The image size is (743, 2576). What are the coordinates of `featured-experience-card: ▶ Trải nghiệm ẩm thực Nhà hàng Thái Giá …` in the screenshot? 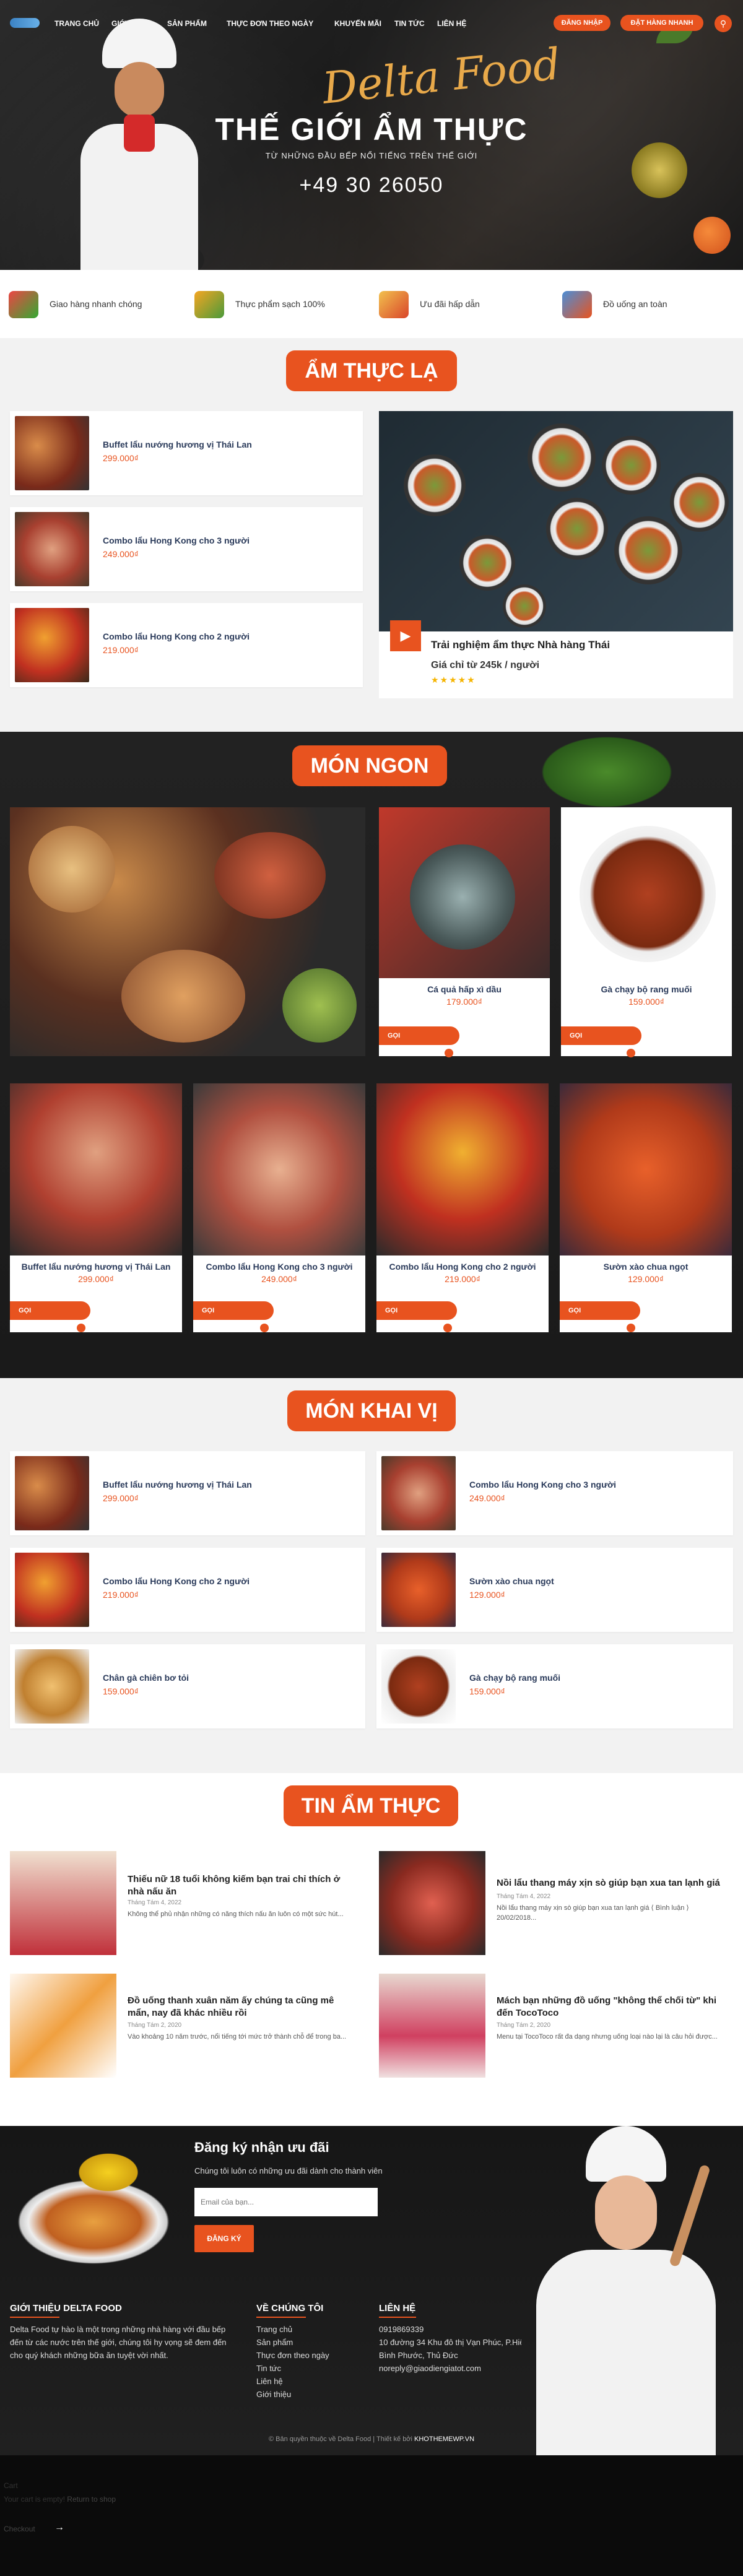 It's located at (556, 554).